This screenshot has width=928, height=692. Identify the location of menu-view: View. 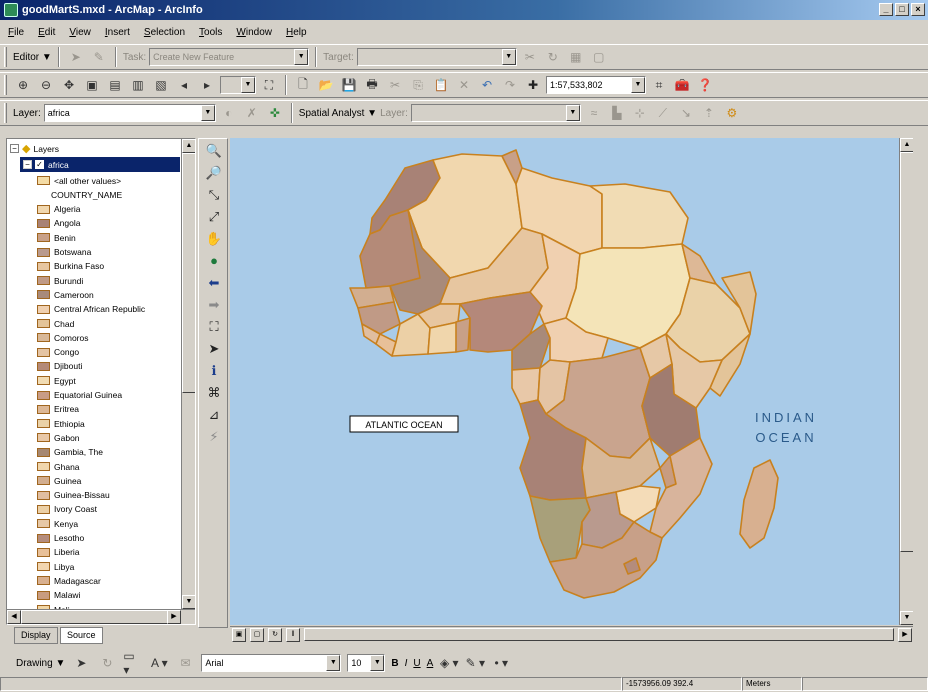
(80, 32).